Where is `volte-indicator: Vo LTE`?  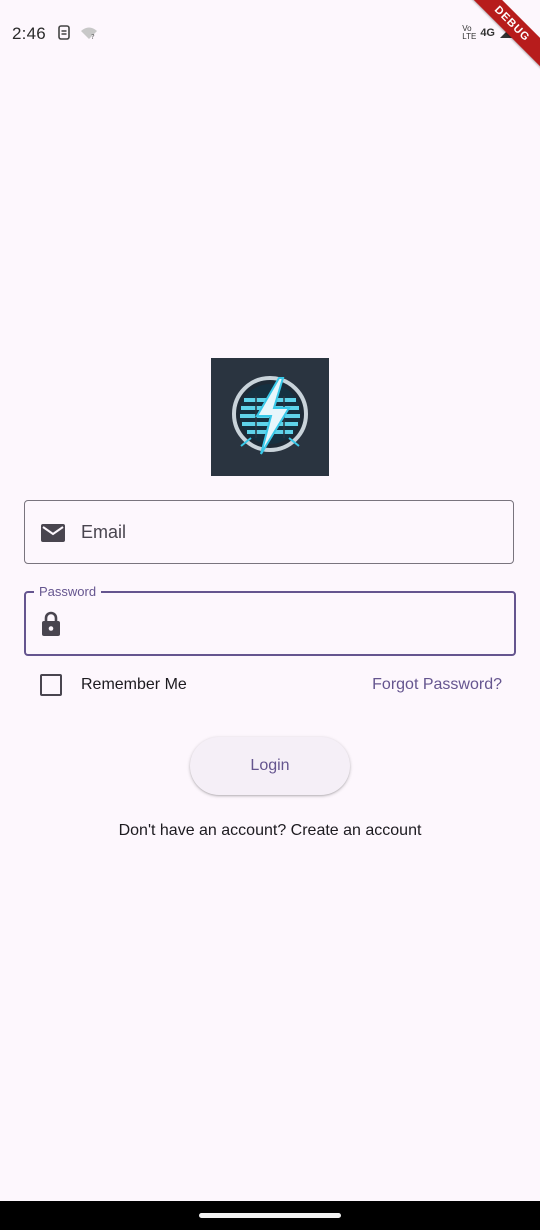 volte-indicator: Vo LTE is located at coordinates (469, 32).